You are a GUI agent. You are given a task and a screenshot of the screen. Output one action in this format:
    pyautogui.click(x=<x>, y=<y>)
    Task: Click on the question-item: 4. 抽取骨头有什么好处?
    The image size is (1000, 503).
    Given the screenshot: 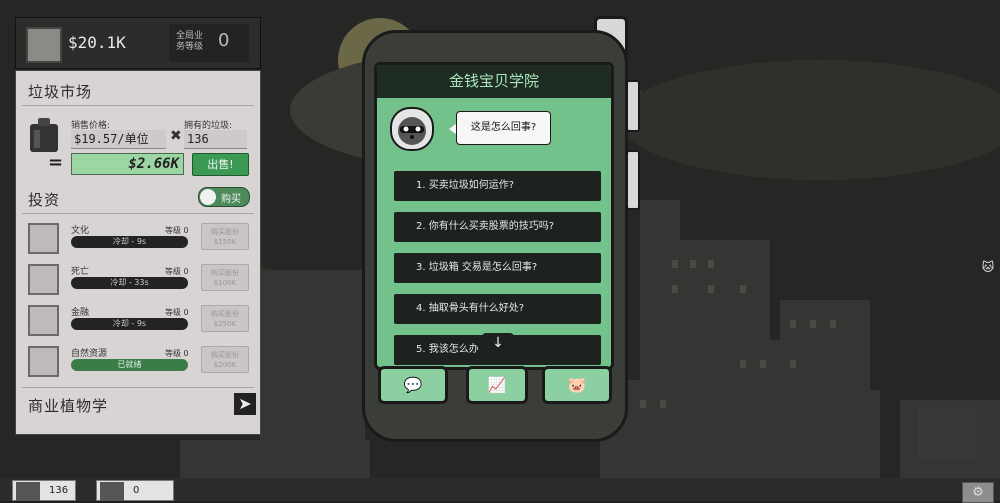 What is the action you would take?
    pyautogui.click(x=497, y=309)
    